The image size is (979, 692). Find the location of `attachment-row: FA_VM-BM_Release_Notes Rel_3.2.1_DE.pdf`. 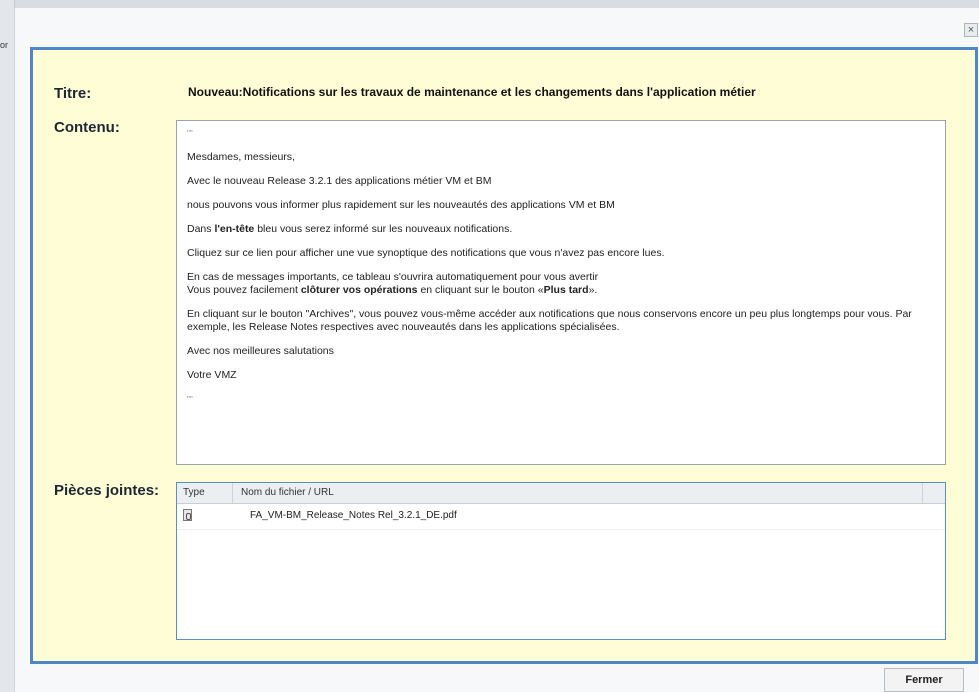

attachment-row: FA_VM-BM_Release_Notes Rel_3.2.1_DE.pdf is located at coordinates (561, 517).